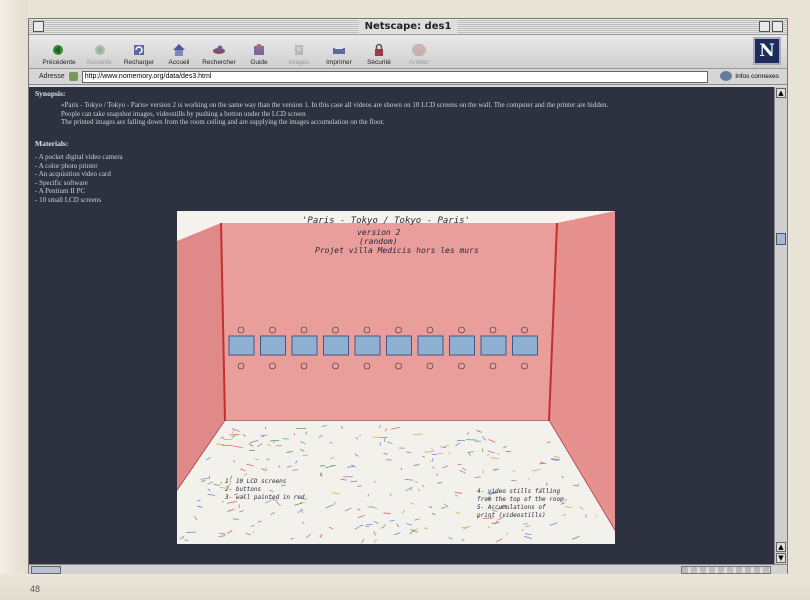  Describe the element at coordinates (219, 55) in the screenshot. I see `search-button: Rechercher` at that location.